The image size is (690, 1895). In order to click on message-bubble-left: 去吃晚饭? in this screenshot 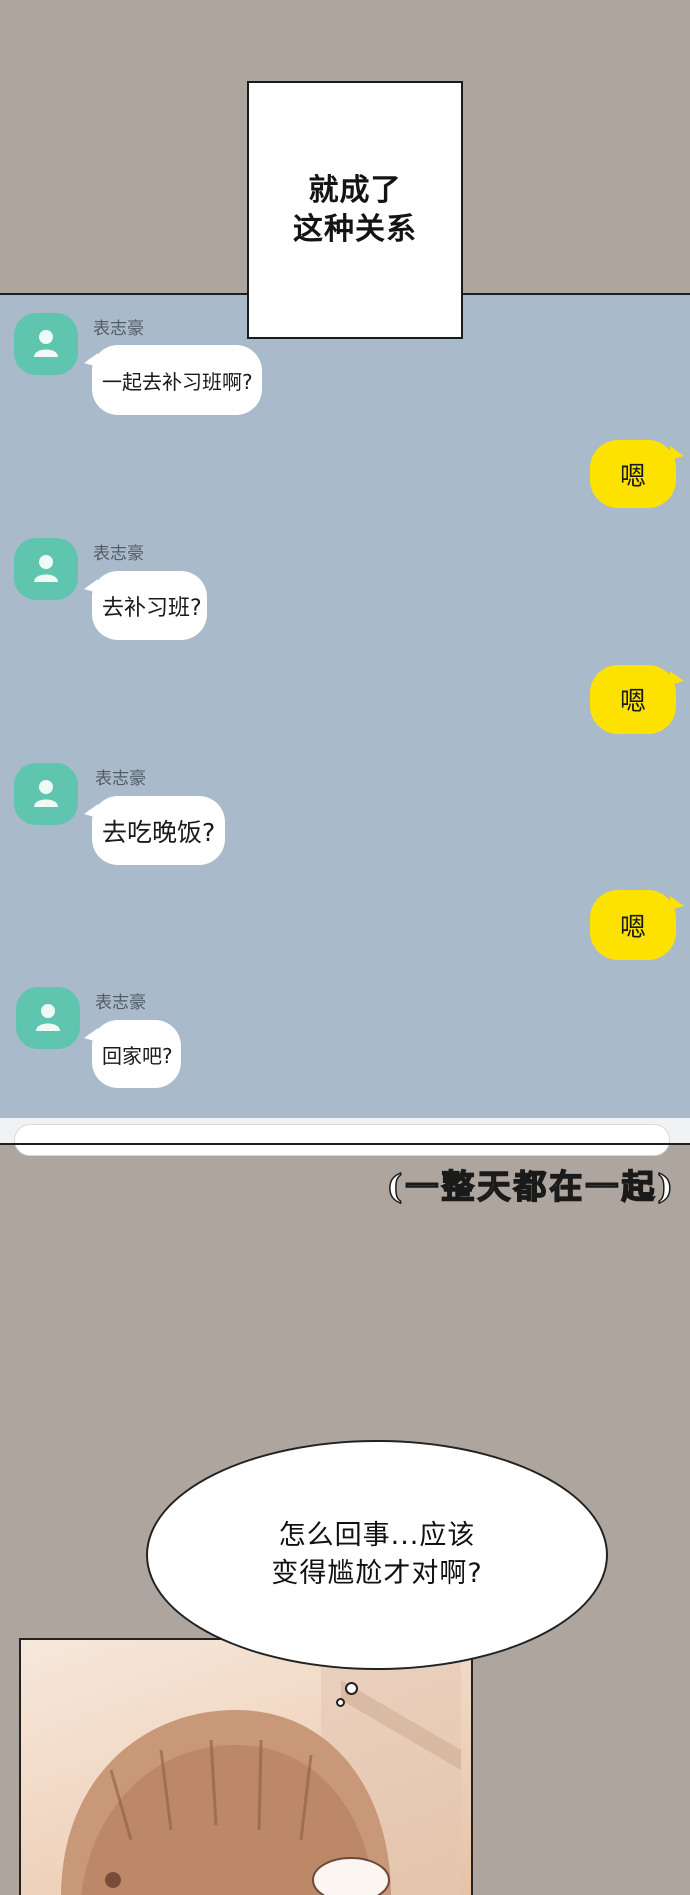, I will do `click(154, 830)`.